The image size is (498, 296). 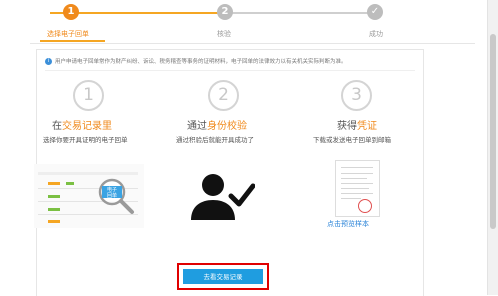 I want to click on active-step-underline, so click(x=72, y=41).